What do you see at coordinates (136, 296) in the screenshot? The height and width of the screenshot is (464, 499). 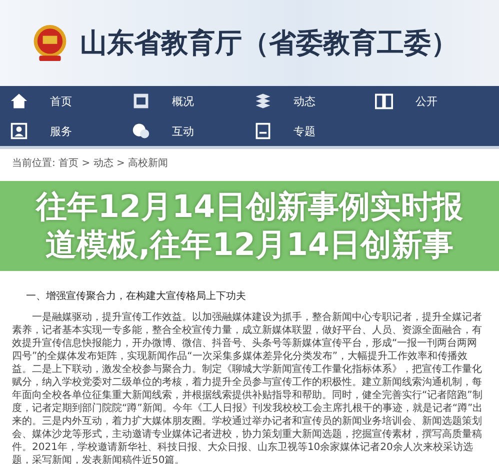 I see `section-heading: 一、增强宣传聚合力，在构建大宣传格局上下功夫` at bounding box center [136, 296].